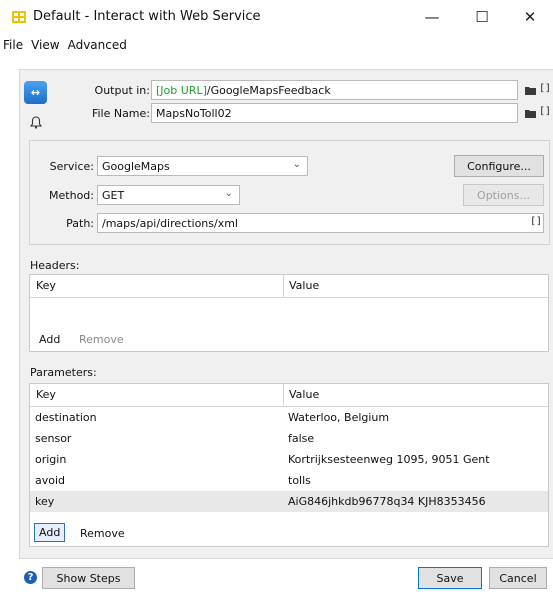 The width and height of the screenshot is (553, 595). What do you see at coordinates (49, 339) in the screenshot?
I see `headers-add-button: Add` at bounding box center [49, 339].